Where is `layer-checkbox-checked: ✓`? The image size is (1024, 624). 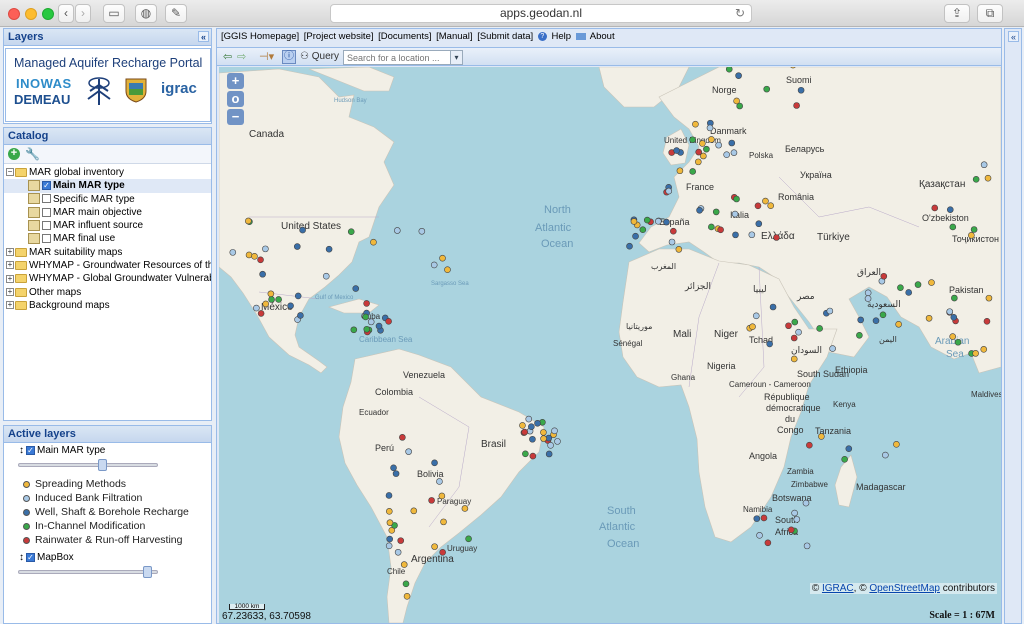 layer-checkbox-checked: ✓ is located at coordinates (46, 186).